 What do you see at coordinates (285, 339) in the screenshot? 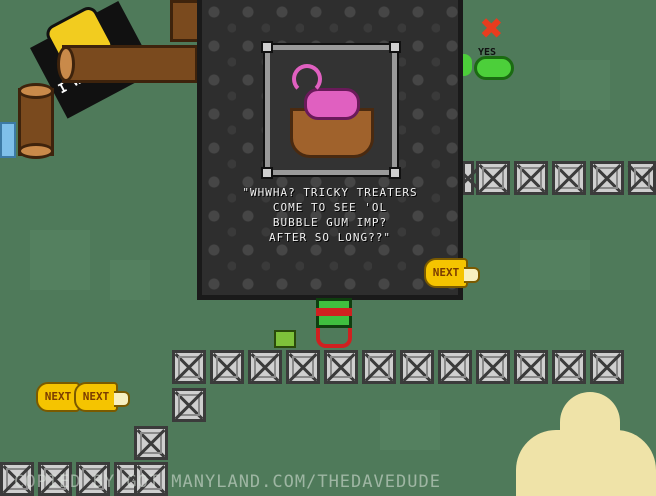
I see `small-creature` at bounding box center [285, 339].